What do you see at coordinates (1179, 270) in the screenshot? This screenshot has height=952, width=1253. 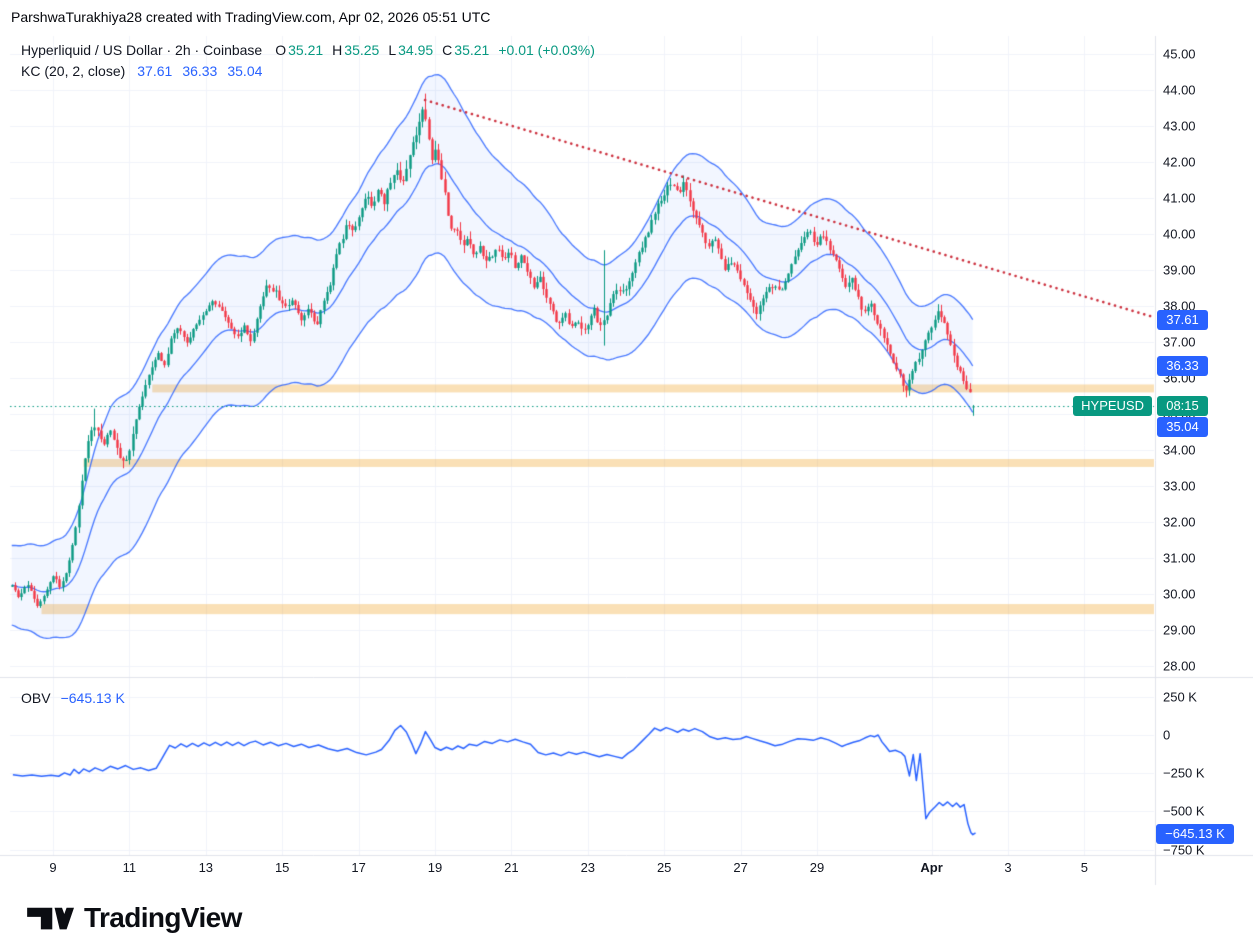 I see `price-tick-label: 39.00` at bounding box center [1179, 270].